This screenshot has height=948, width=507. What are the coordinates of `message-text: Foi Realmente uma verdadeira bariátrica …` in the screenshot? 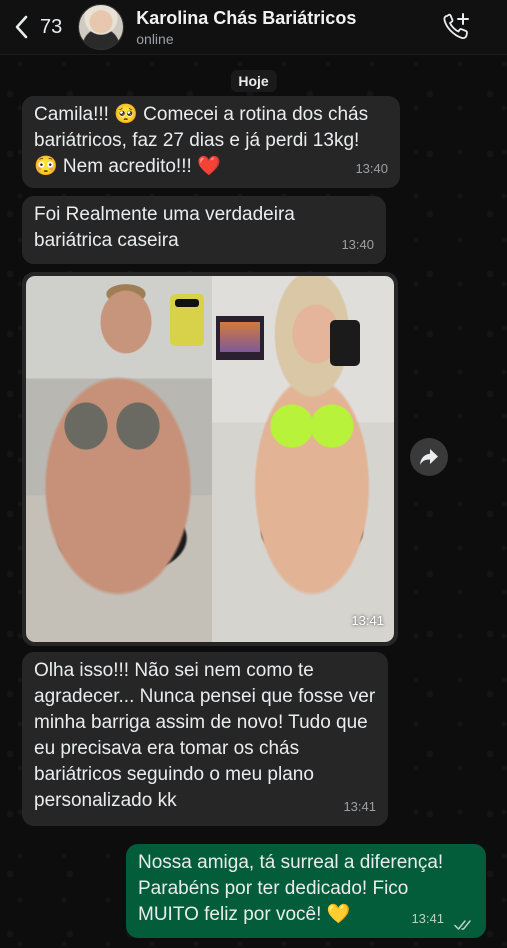 It's located at (164, 227).